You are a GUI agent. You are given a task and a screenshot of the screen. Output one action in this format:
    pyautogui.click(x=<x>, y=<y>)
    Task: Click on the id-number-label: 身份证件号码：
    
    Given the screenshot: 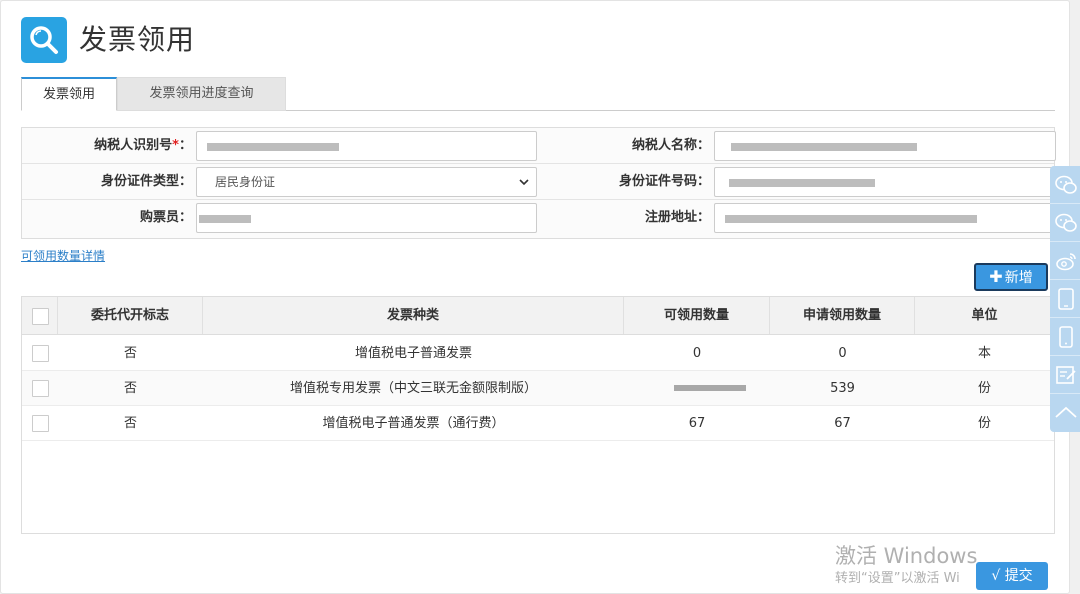 What is the action you would take?
    pyautogui.click(x=664, y=181)
    